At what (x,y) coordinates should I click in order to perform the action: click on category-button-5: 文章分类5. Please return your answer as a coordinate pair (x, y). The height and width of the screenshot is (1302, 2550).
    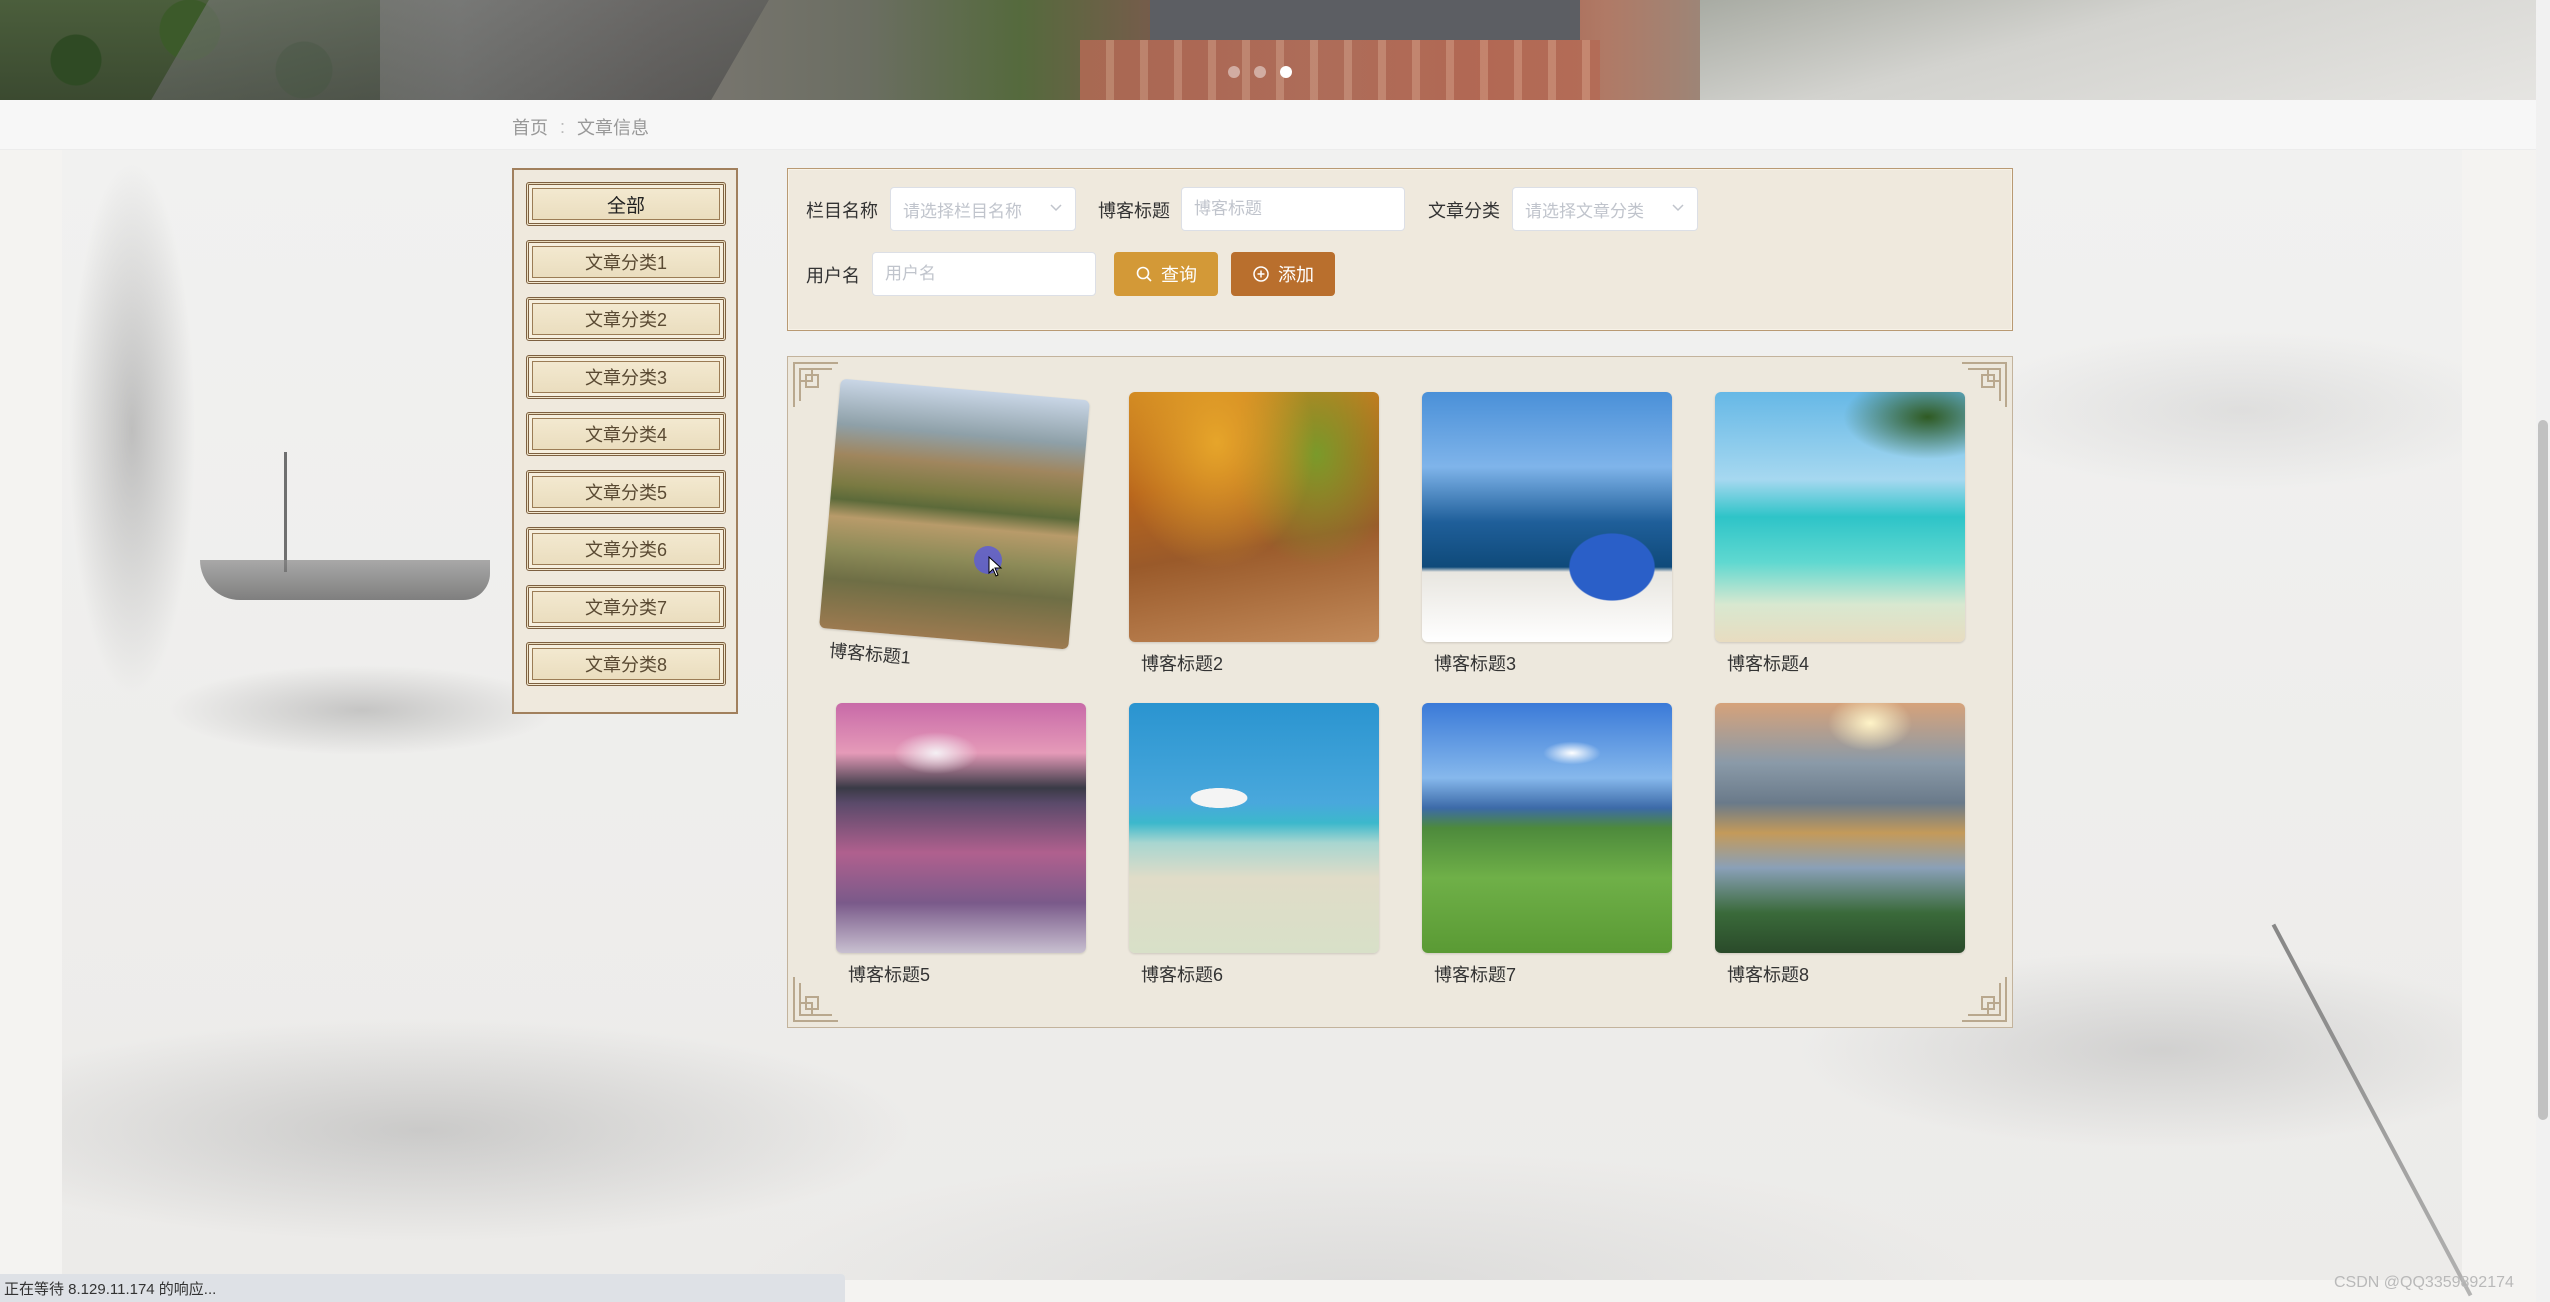
    Looking at the image, I should click on (626, 492).